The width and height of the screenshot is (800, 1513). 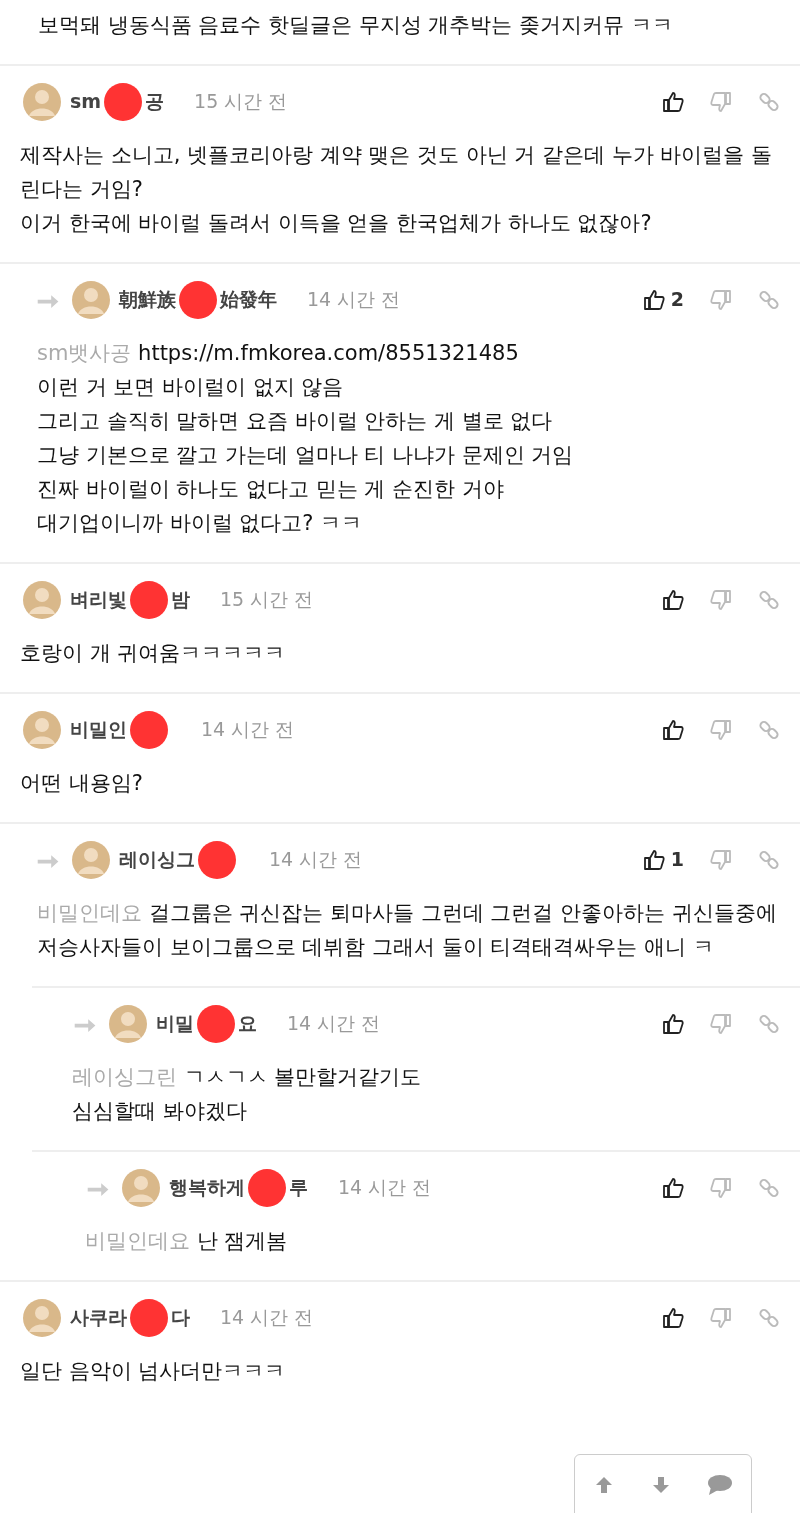 I want to click on comment-text: 비밀인데요 난 잼게봄, so click(x=187, y=1241).